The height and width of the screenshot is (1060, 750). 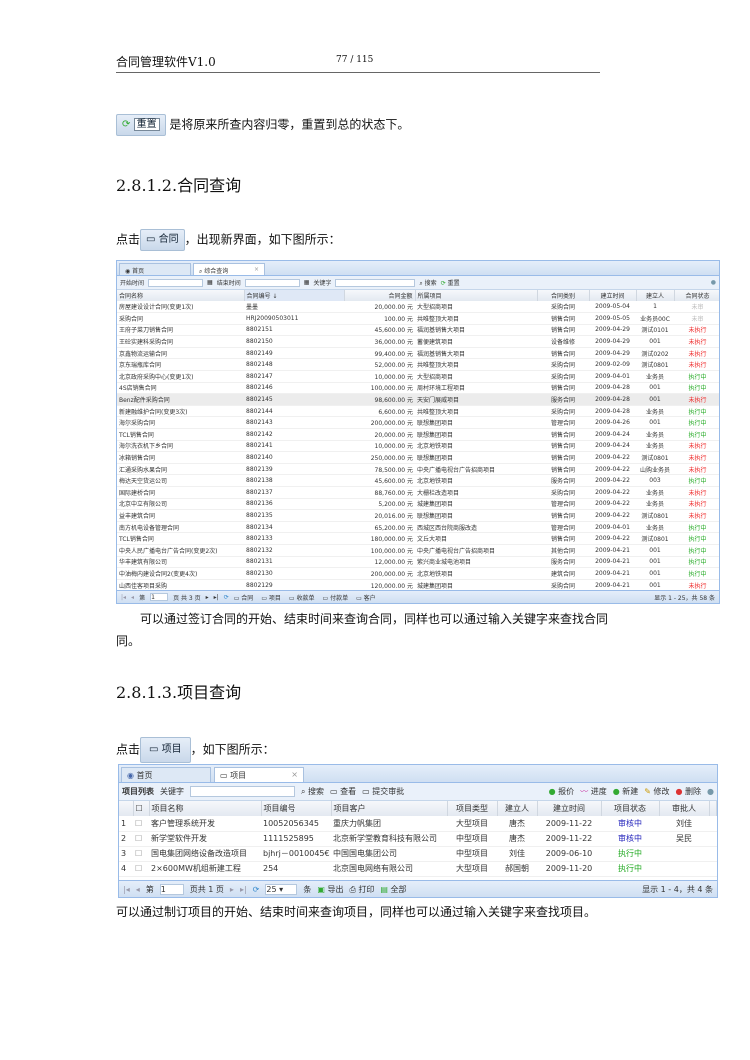 What do you see at coordinates (181, 295) in the screenshot?
I see `column-header: 合同名称` at bounding box center [181, 295].